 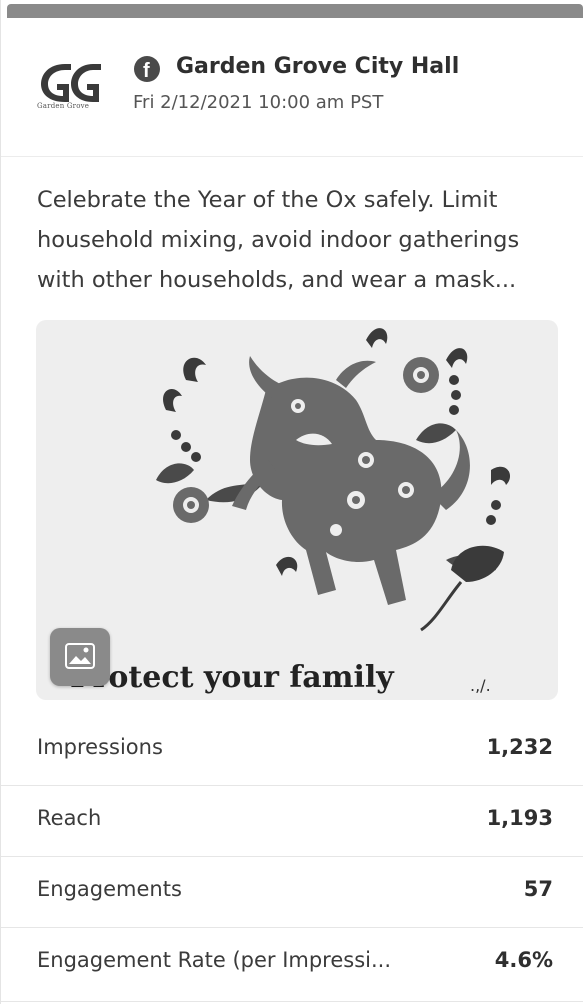 I want to click on account-name: Garden Grove City Hall, so click(x=317, y=66).